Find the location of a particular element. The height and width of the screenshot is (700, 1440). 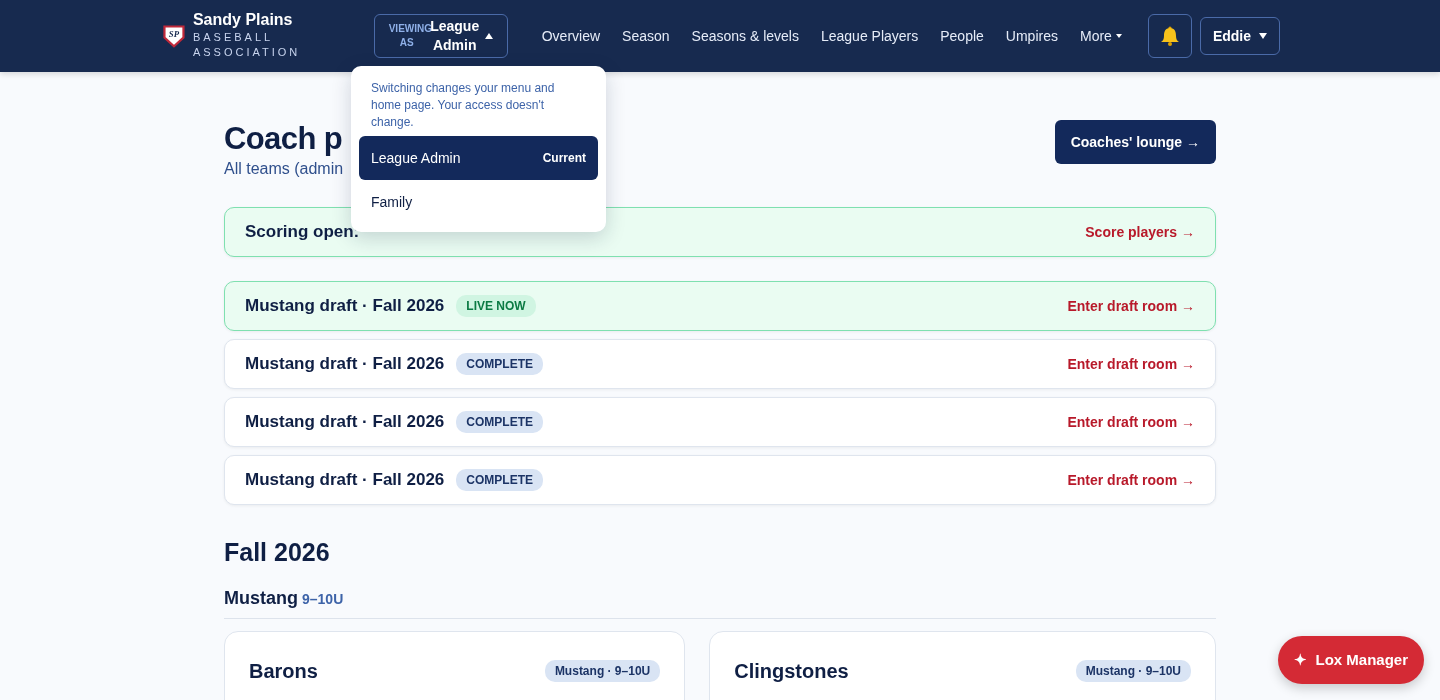

division-ages: 9–10U is located at coordinates (323, 600).